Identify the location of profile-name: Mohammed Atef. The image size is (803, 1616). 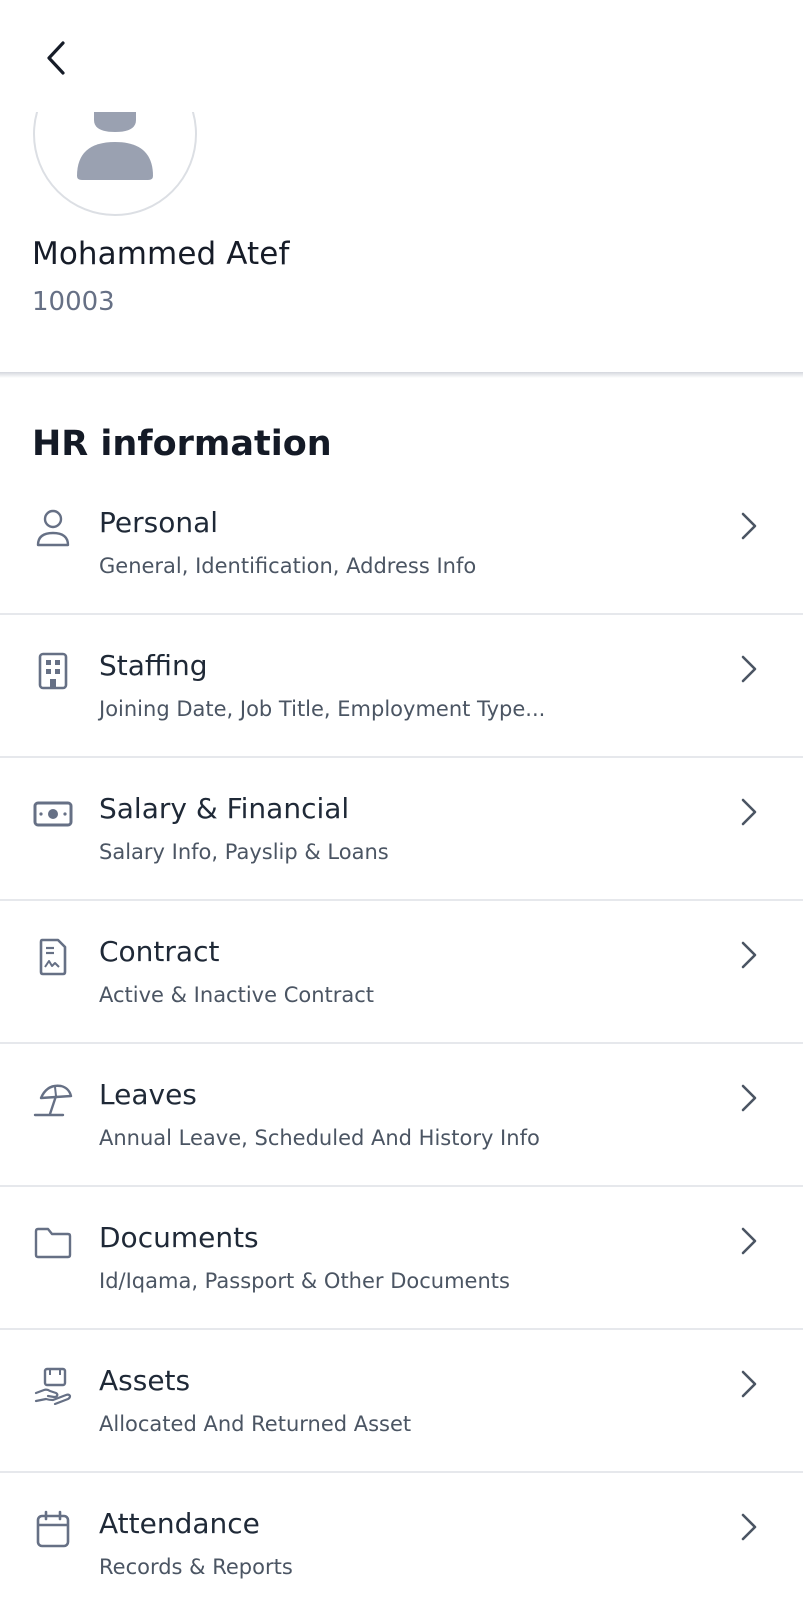
(161, 254).